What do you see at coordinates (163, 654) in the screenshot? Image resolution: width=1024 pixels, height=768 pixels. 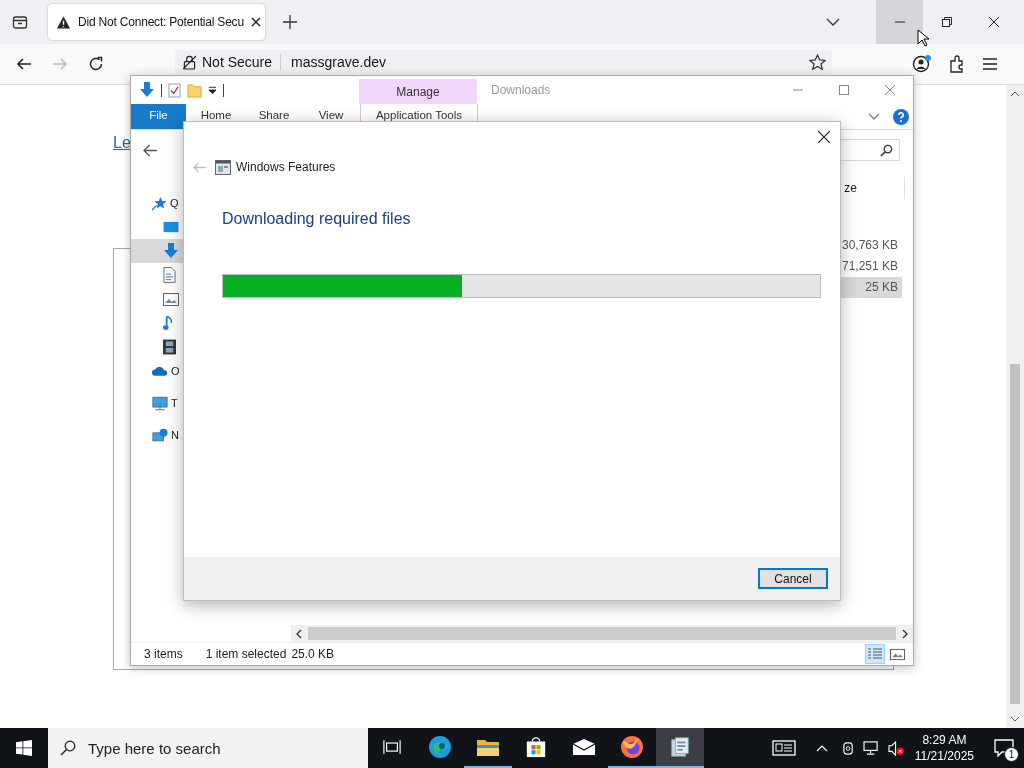 I see `item-count: 3 items` at bounding box center [163, 654].